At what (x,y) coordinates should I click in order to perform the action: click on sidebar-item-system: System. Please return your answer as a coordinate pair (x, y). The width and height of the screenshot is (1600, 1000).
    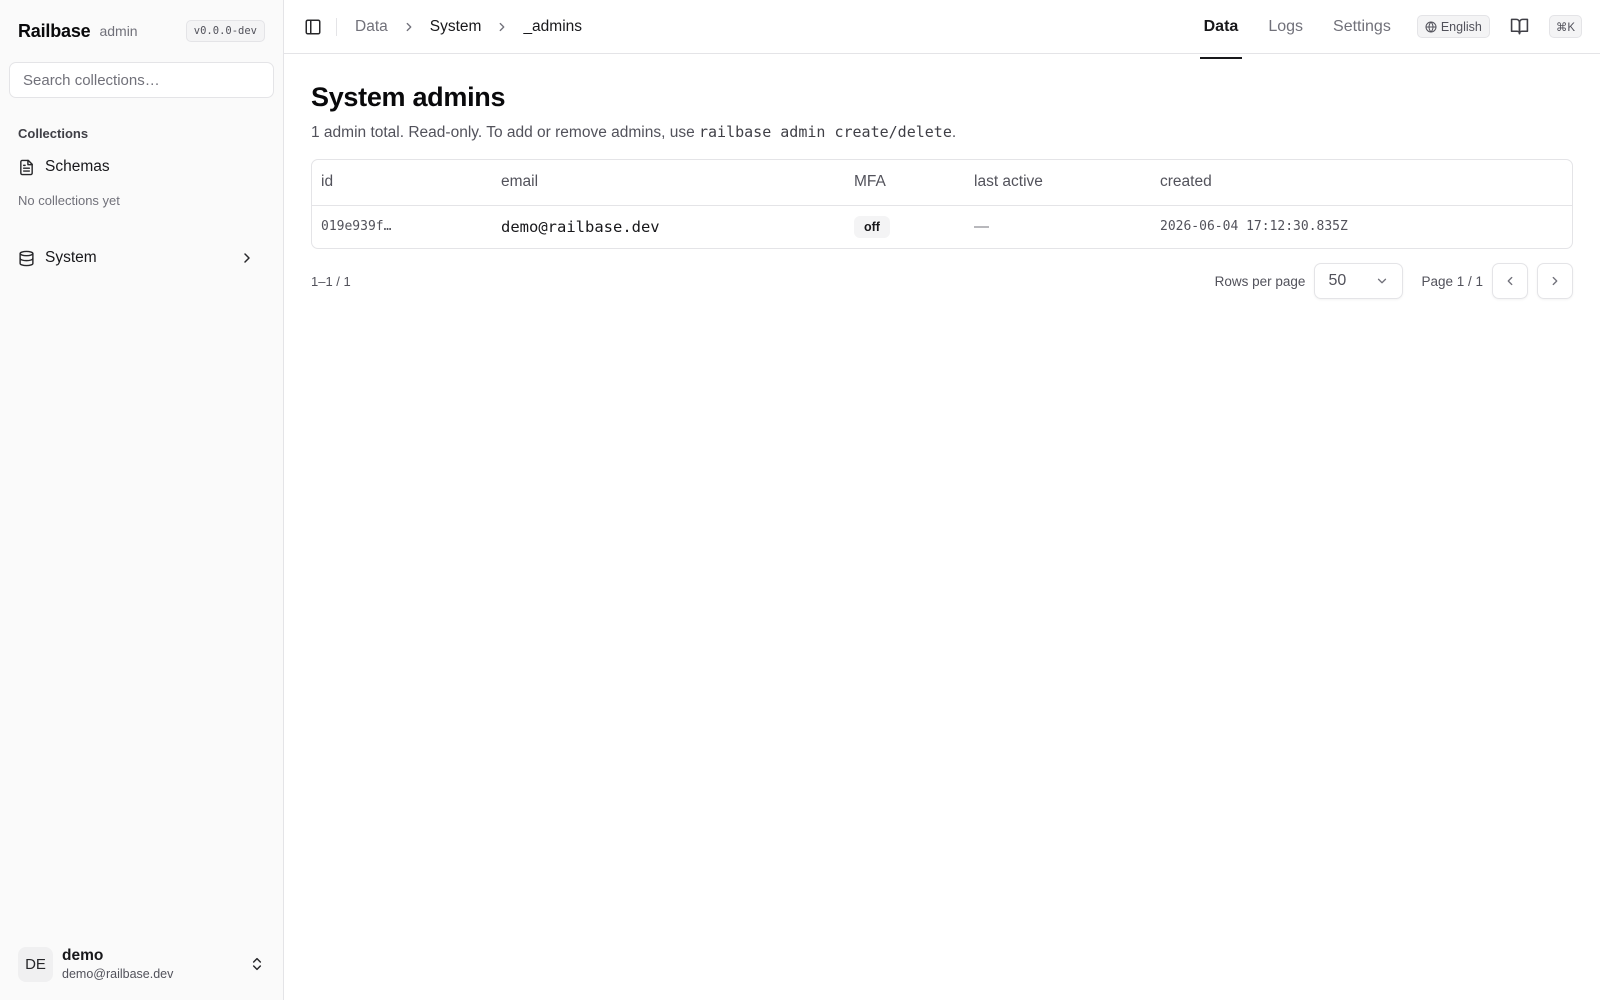
    Looking at the image, I should click on (141, 258).